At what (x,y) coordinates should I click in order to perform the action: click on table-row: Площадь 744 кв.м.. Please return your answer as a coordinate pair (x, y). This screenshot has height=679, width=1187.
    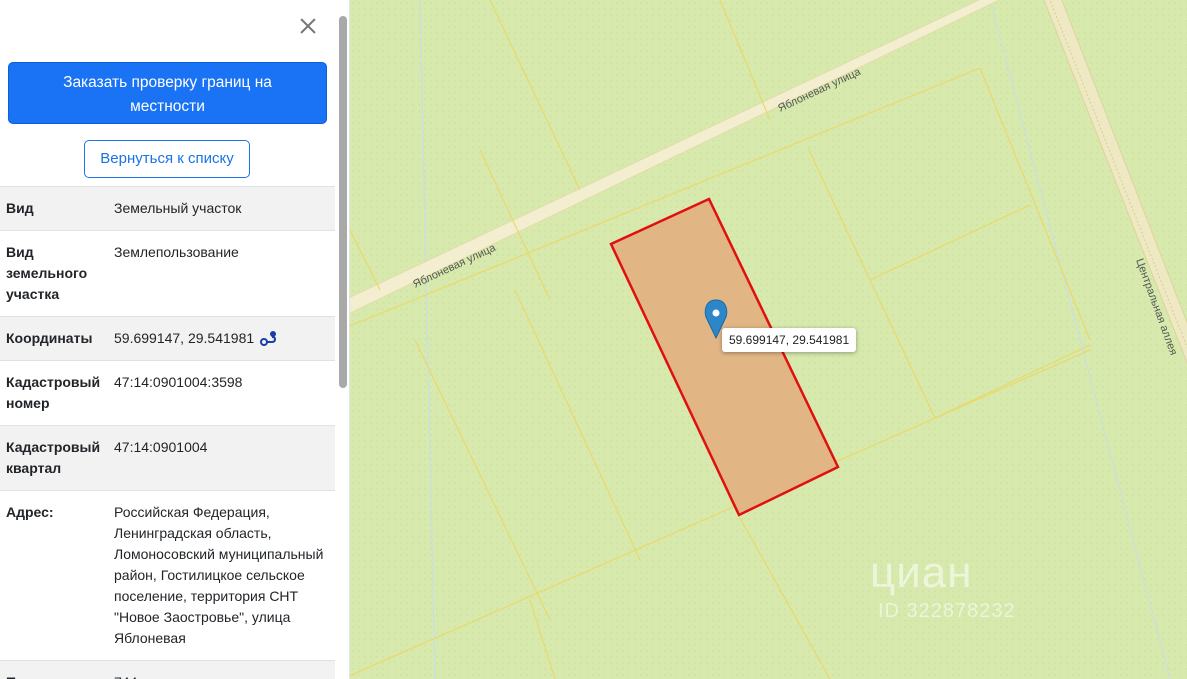
    Looking at the image, I should click on (167, 669).